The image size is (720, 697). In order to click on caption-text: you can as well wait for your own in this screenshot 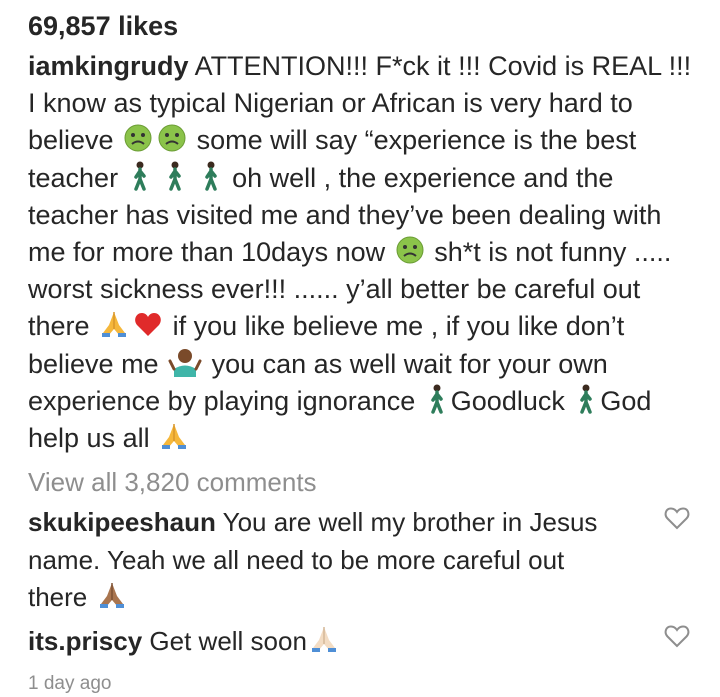, I will do `click(409, 363)`.